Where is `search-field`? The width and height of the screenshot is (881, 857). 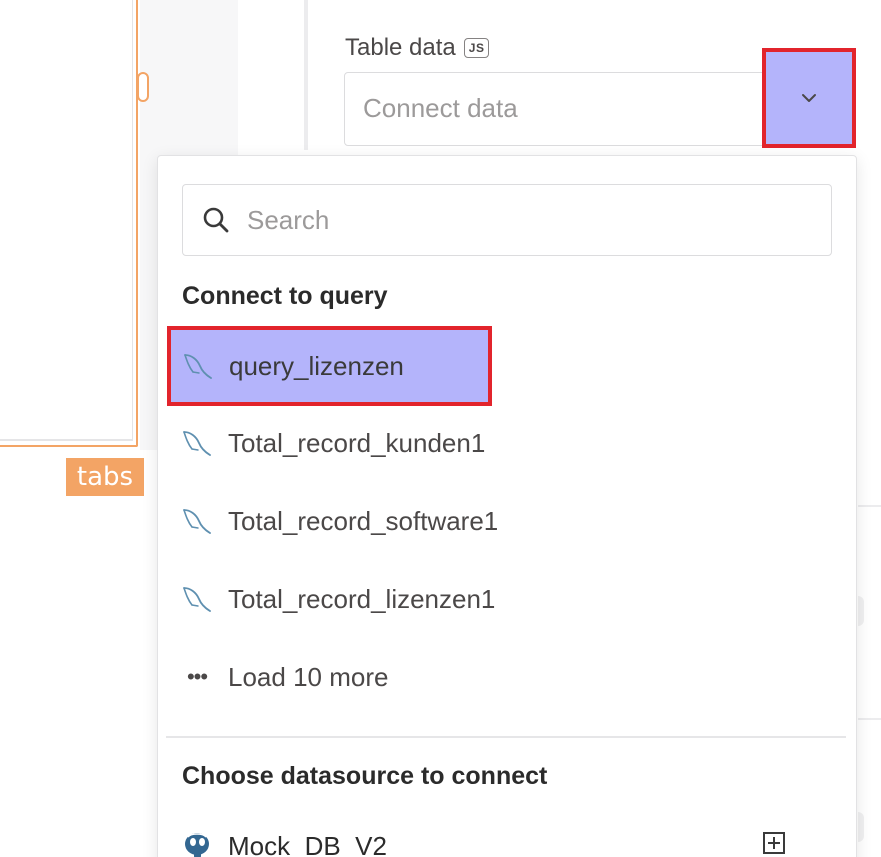 search-field is located at coordinates (507, 220).